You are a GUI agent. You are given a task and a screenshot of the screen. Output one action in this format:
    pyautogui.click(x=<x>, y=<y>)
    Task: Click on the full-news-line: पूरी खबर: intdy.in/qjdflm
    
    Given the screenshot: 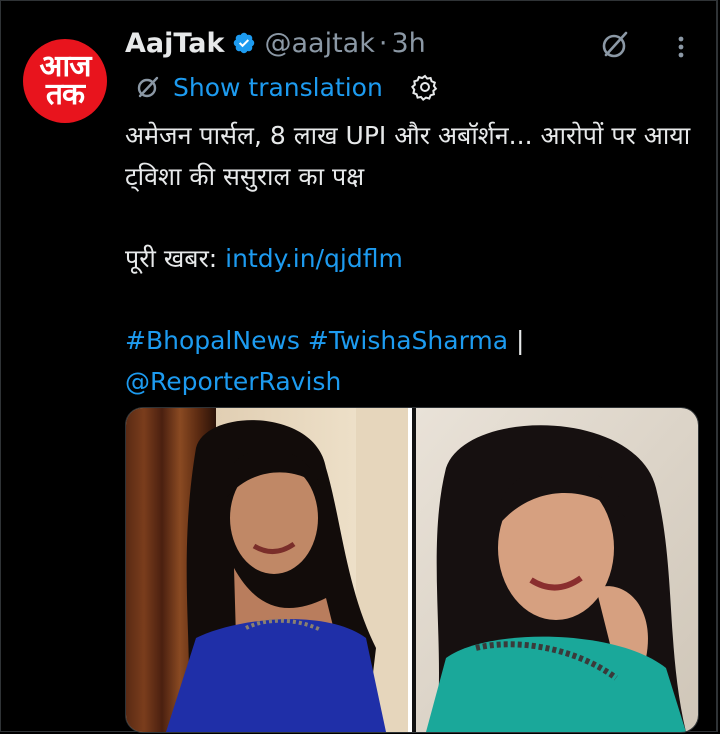 What is the action you would take?
    pyautogui.click(x=415, y=258)
    